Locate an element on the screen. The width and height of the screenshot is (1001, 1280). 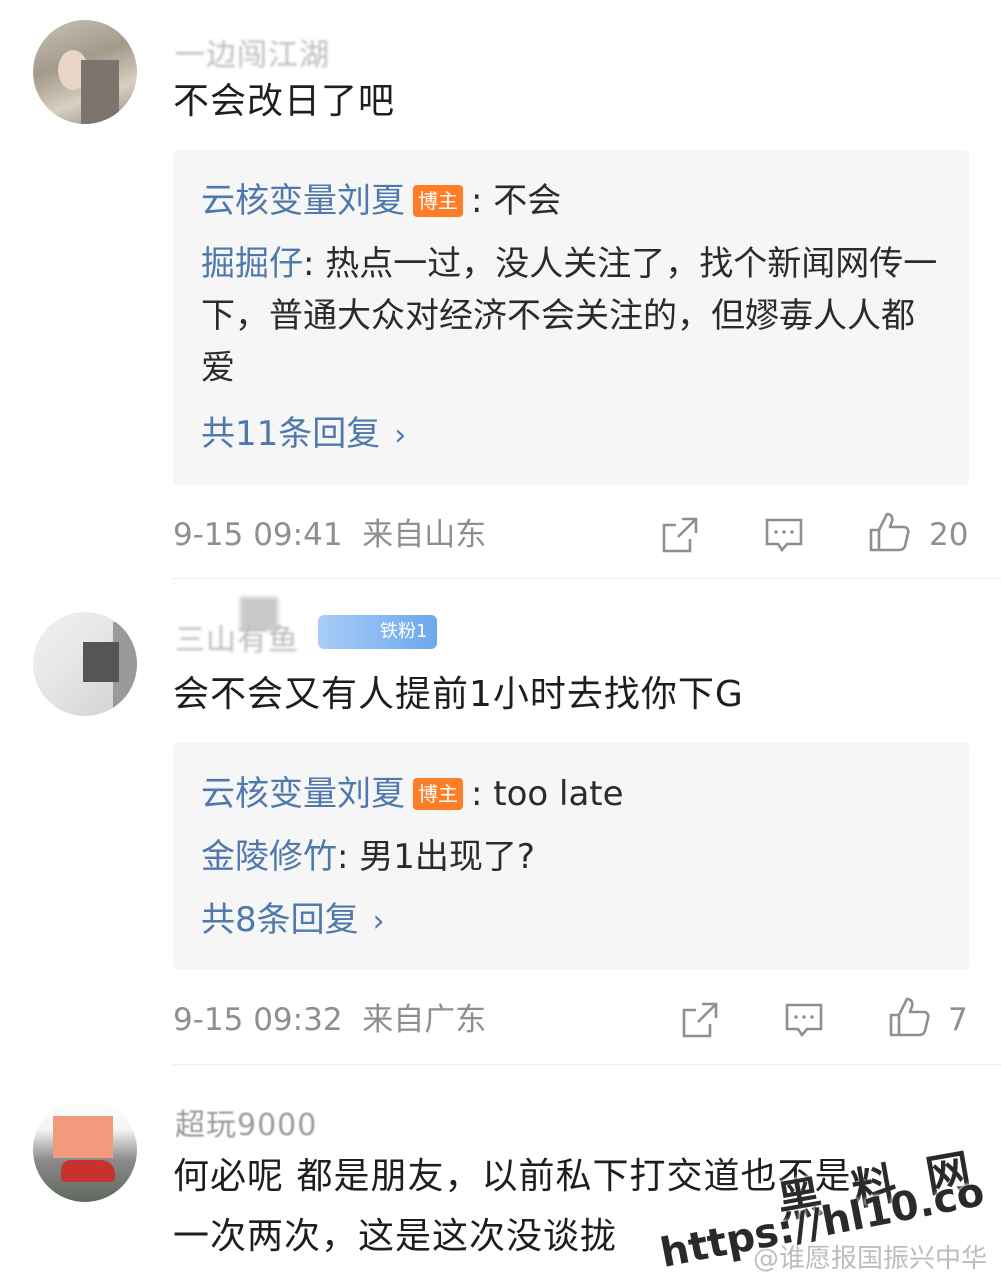
like-count: 7 is located at coordinates (958, 1020).